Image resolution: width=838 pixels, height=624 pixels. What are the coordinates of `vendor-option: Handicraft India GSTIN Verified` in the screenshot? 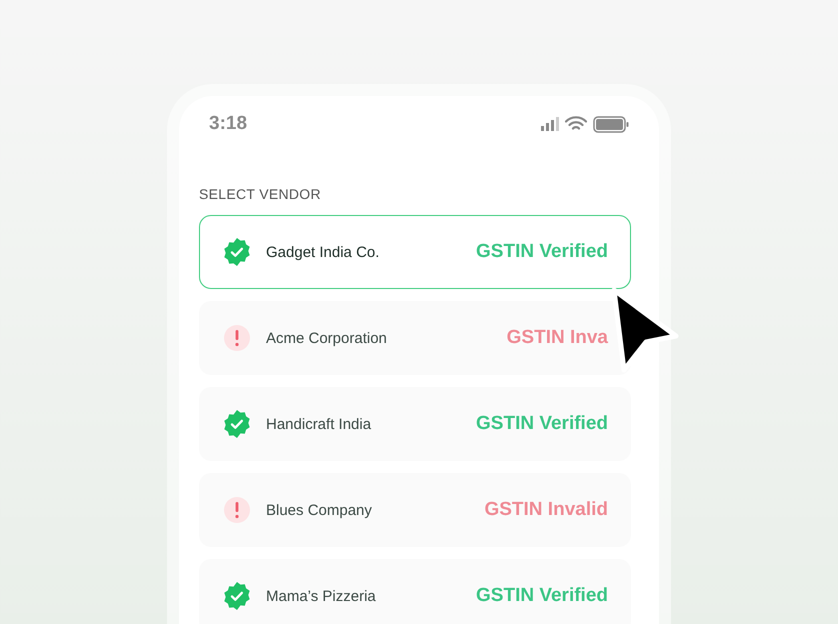 It's located at (415, 424).